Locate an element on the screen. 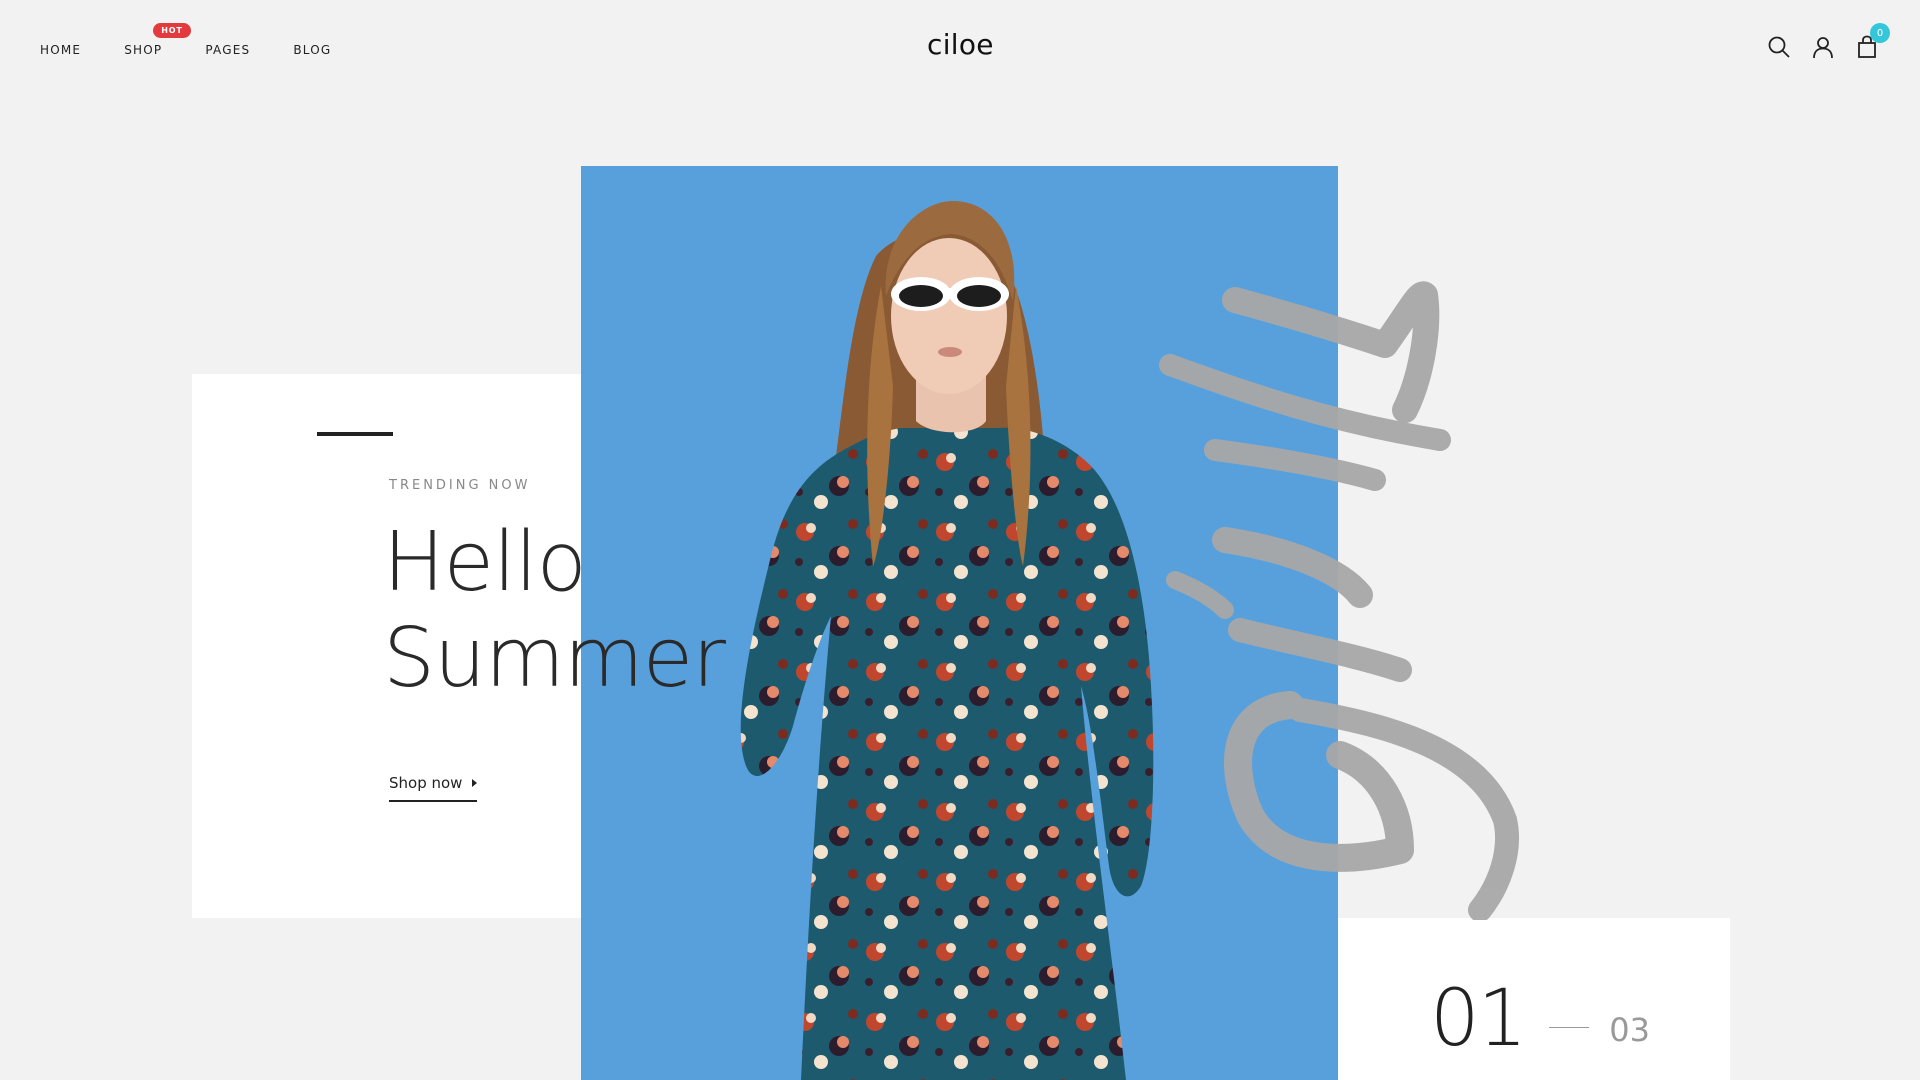 Image resolution: width=1920 pixels, height=1080 pixels. slide-total-number: 03 is located at coordinates (1629, 1030).